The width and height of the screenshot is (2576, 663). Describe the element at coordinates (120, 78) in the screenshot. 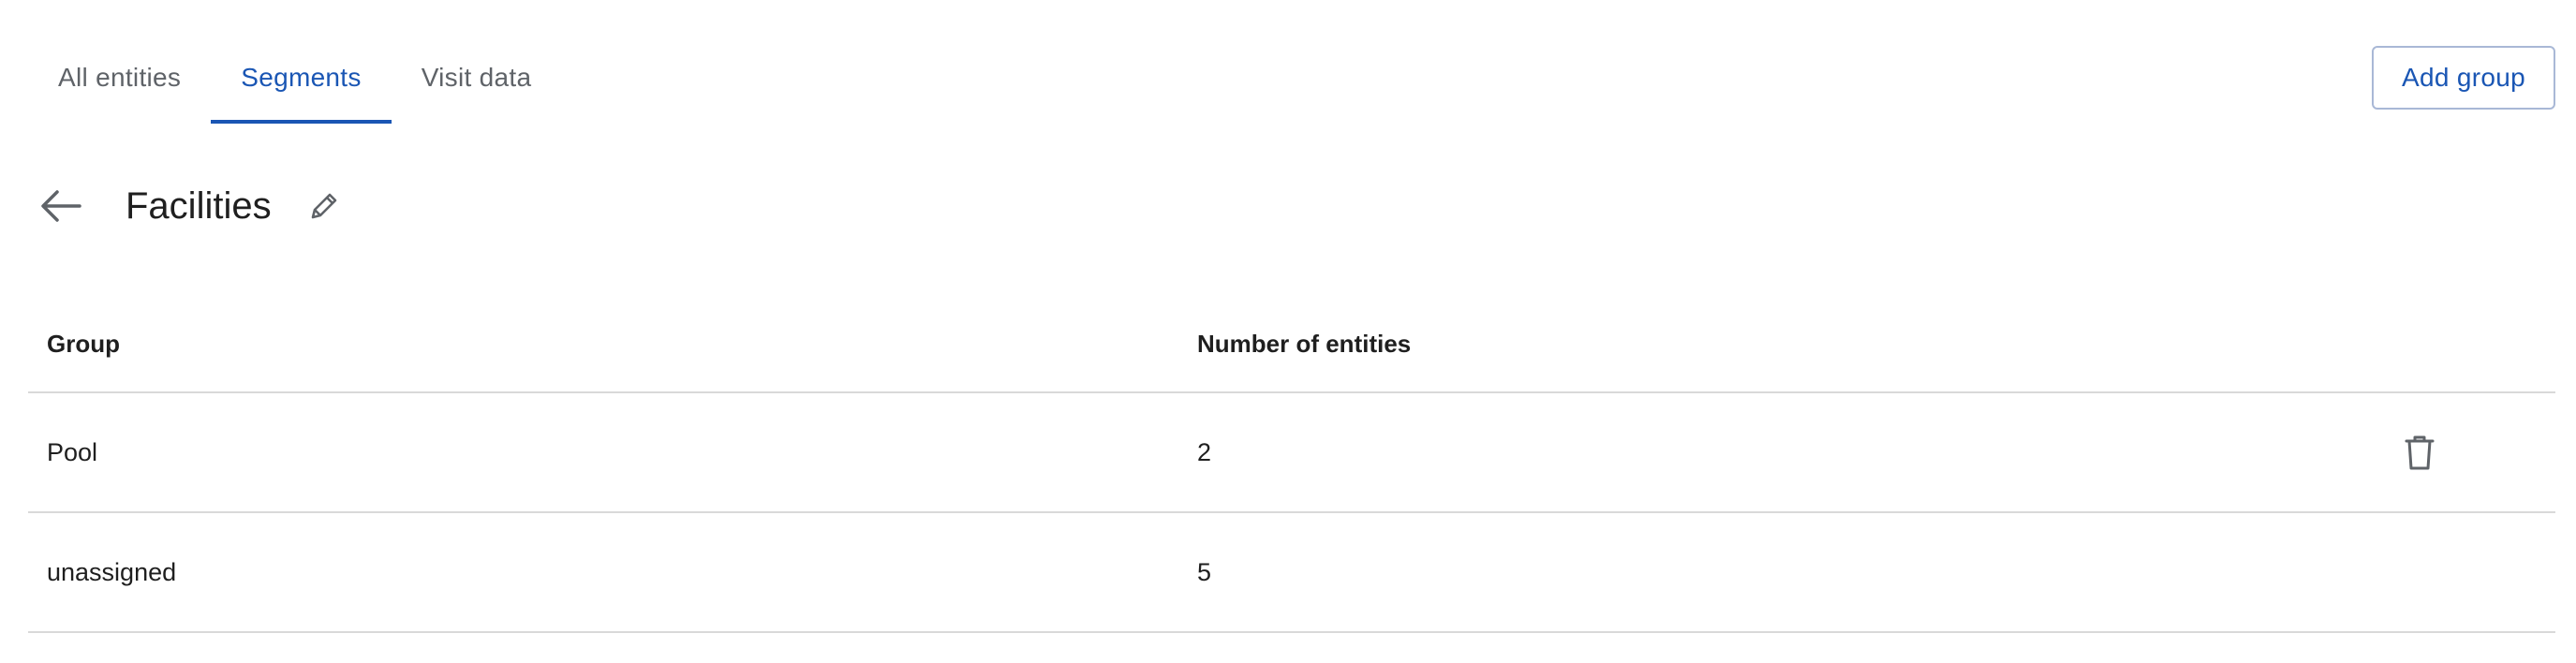

I see `tab-all-entities: All entities` at that location.